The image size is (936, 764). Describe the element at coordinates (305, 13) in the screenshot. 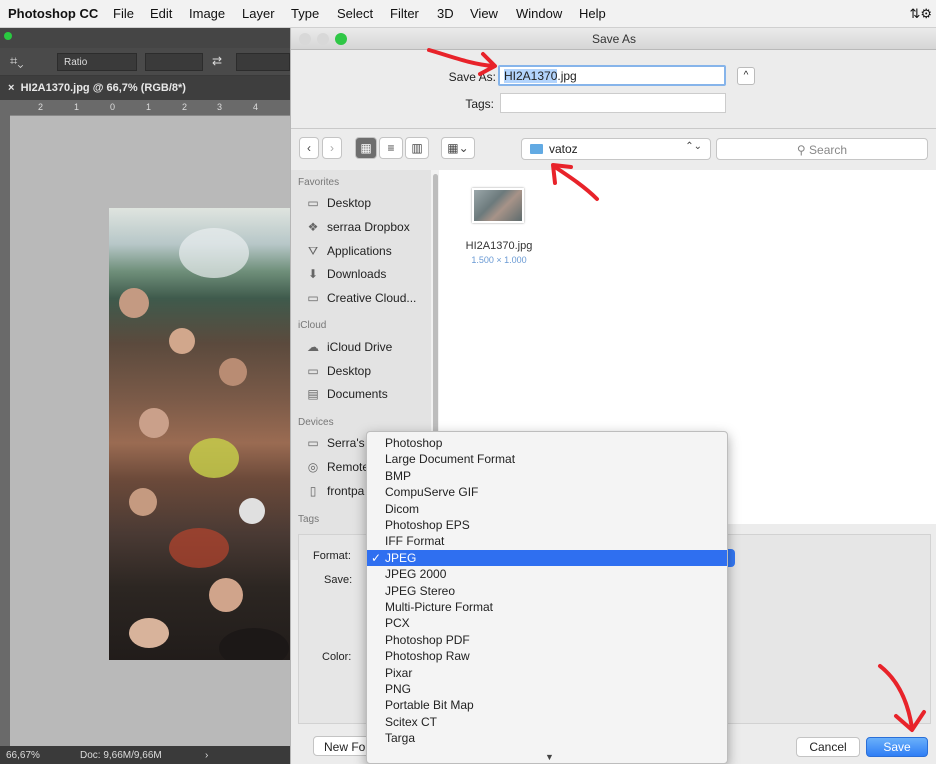

I see `menu-type: Type` at that location.